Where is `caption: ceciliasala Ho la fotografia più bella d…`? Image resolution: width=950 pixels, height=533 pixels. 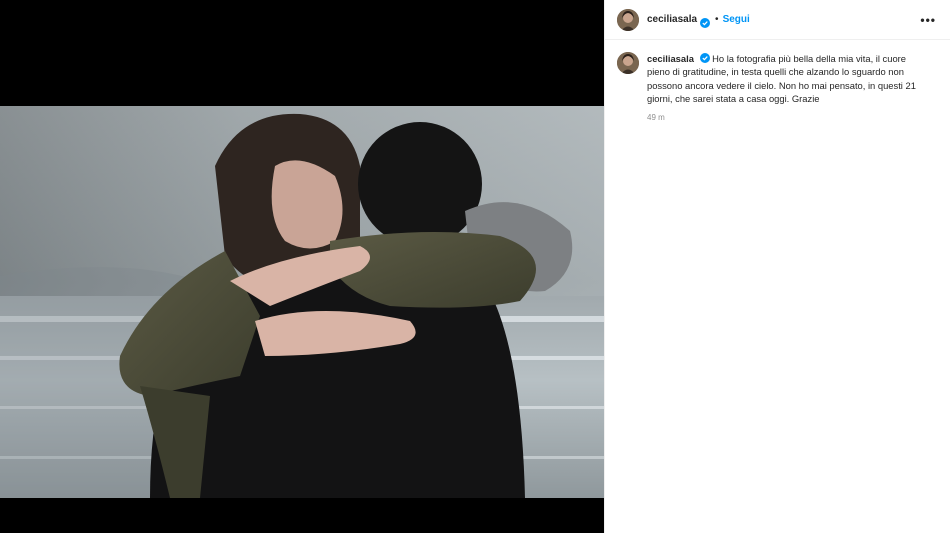
caption: ceciliasala Ho la fotografia più bella d… is located at coordinates (787, 88).